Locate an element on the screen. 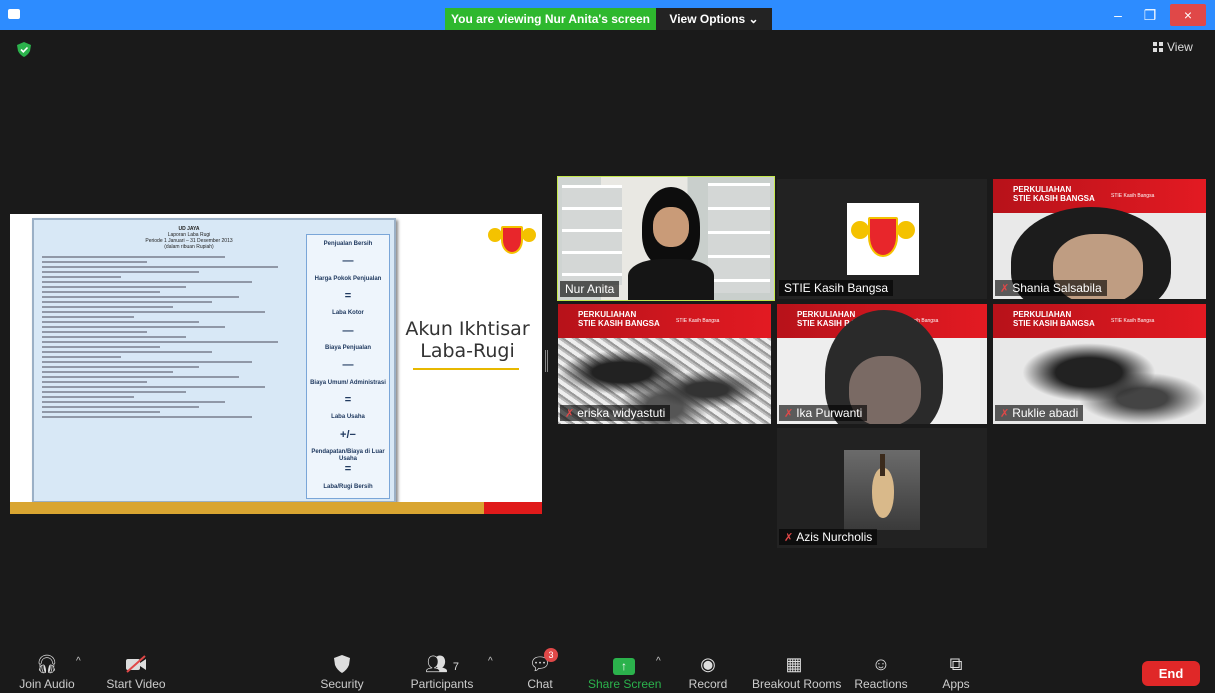  flow-step: Biaya Penjualan is located at coordinates (348, 348).